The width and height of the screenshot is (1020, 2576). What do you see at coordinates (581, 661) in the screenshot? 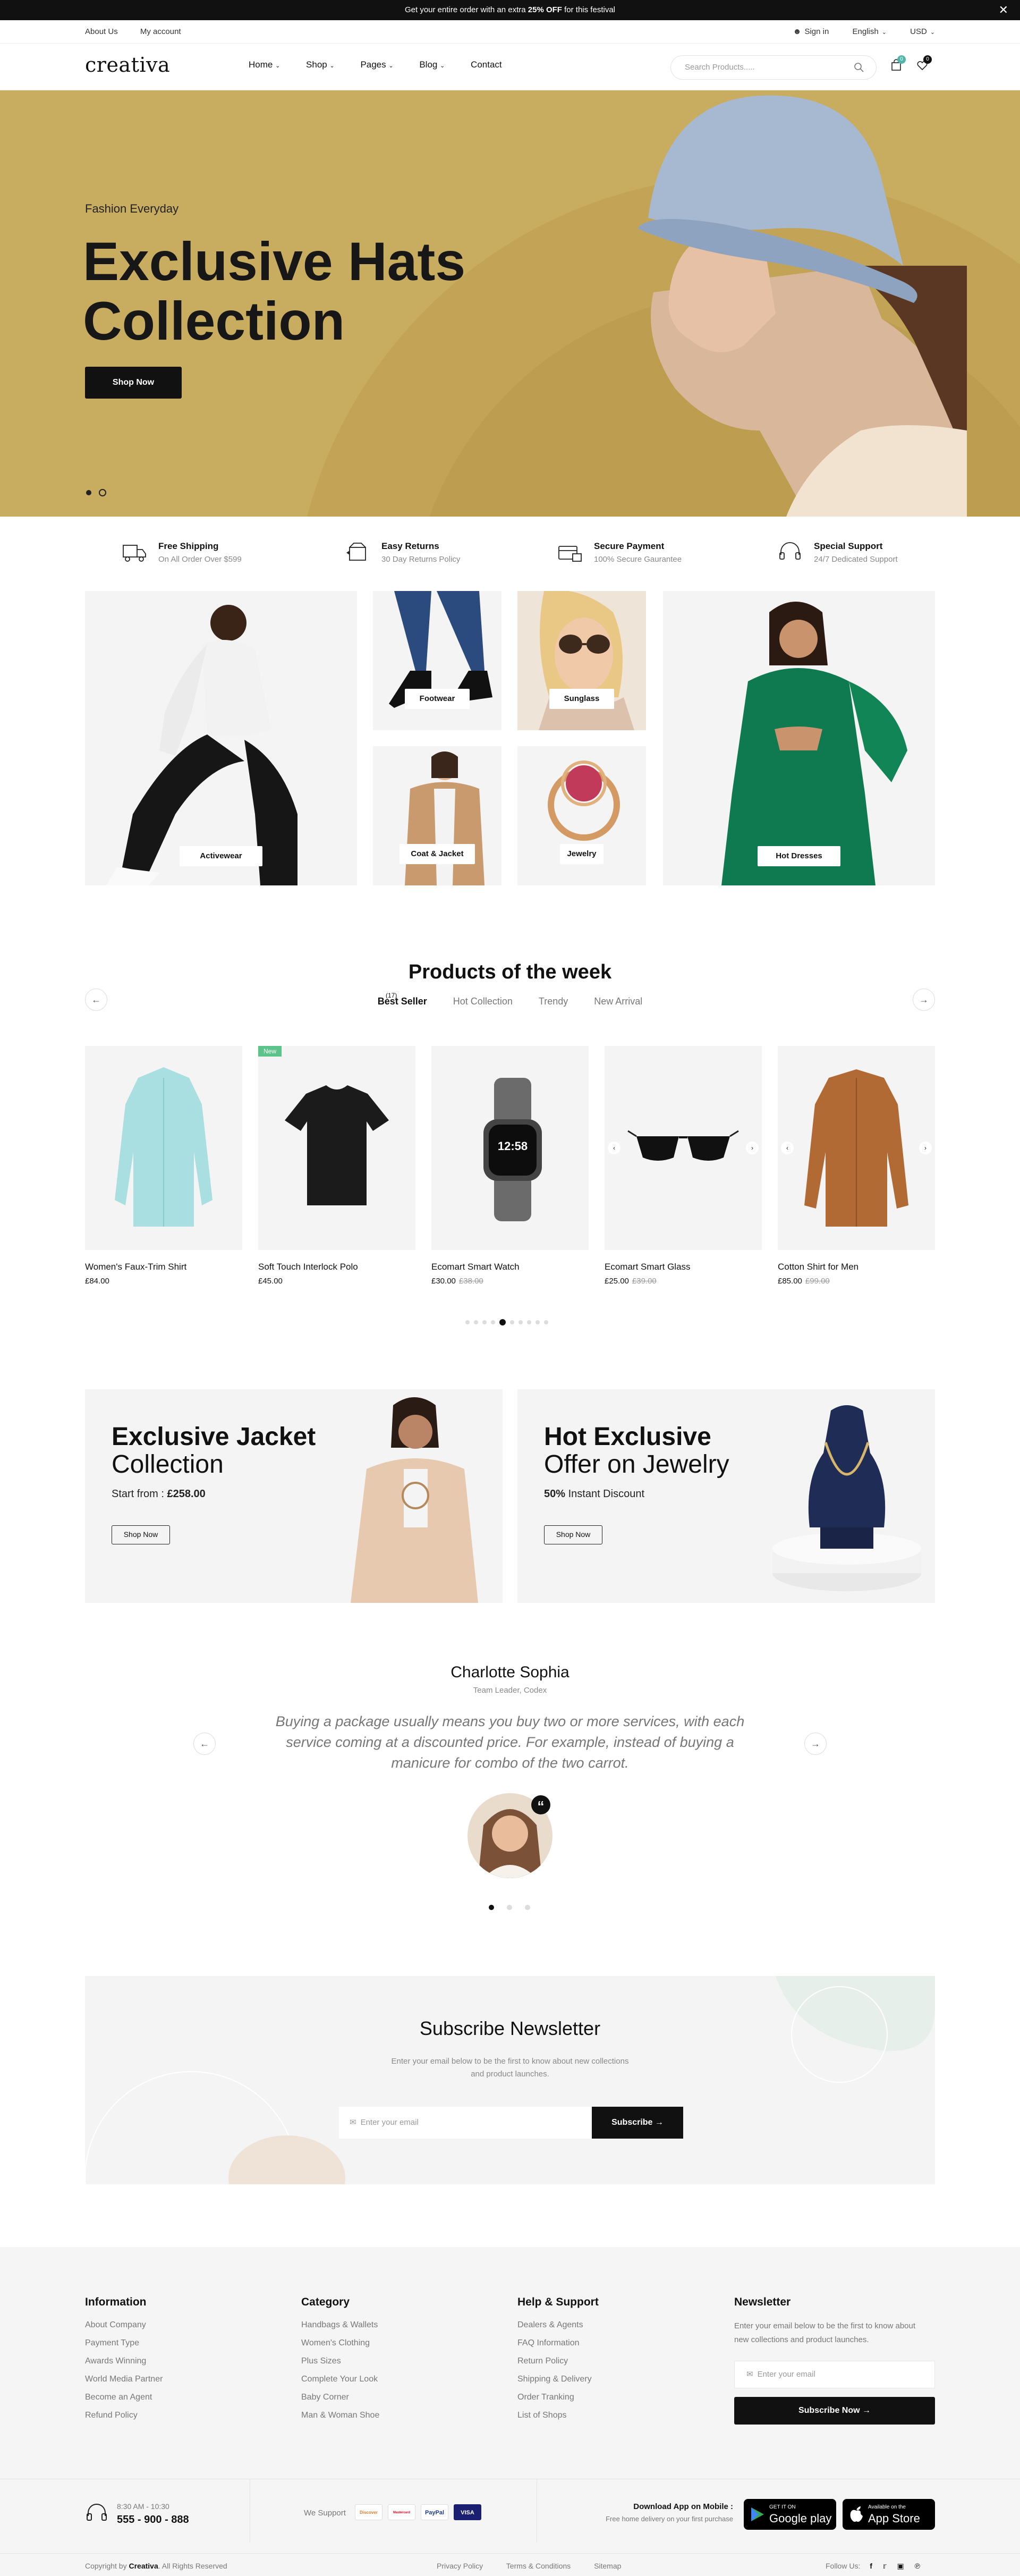
I see `category-tile-sunglass: Sunglass` at bounding box center [581, 661].